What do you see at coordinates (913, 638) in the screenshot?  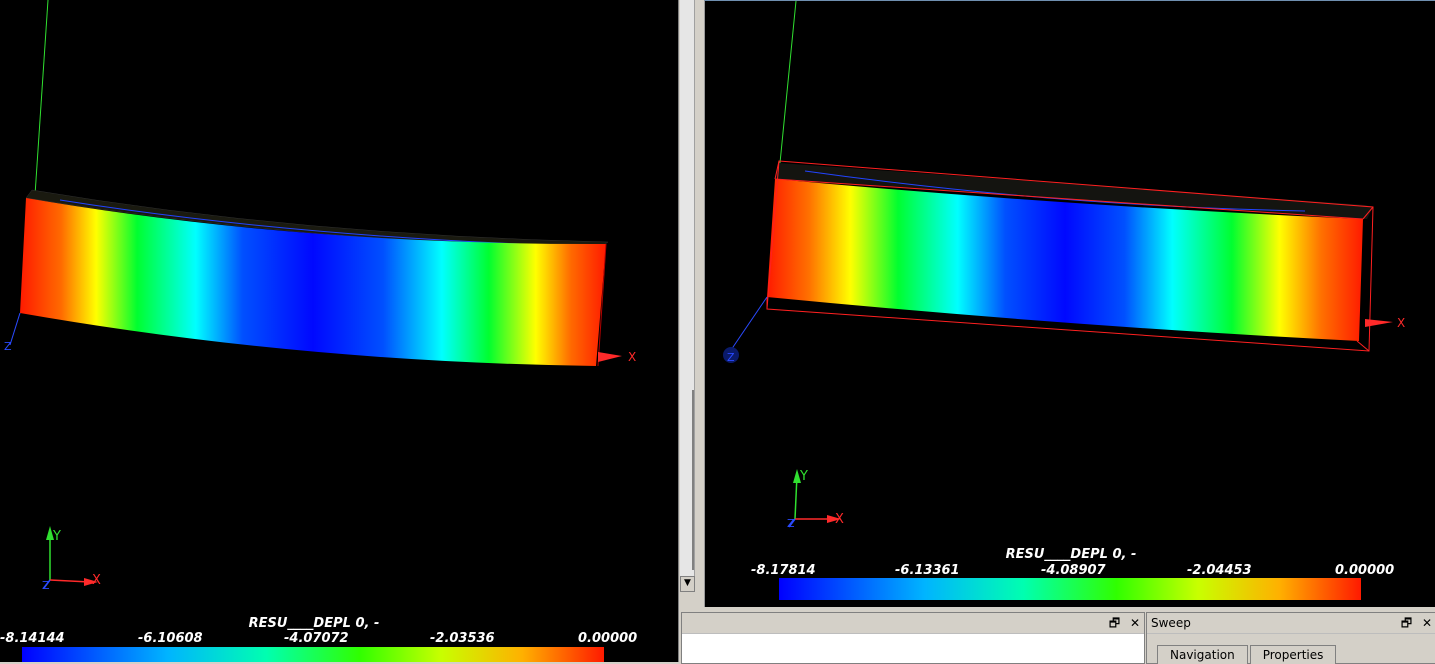 I see `bottom-dock-panel: 🗗 ✕` at bounding box center [913, 638].